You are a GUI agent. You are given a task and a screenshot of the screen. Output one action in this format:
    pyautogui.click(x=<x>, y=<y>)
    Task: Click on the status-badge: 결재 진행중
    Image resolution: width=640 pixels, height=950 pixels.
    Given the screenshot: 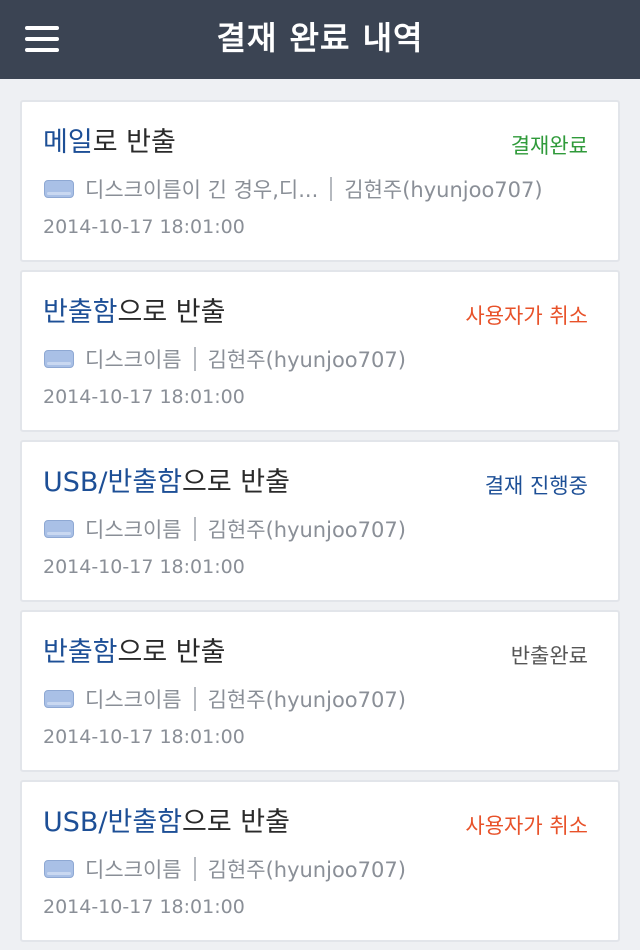 What is the action you would take?
    pyautogui.click(x=536, y=486)
    